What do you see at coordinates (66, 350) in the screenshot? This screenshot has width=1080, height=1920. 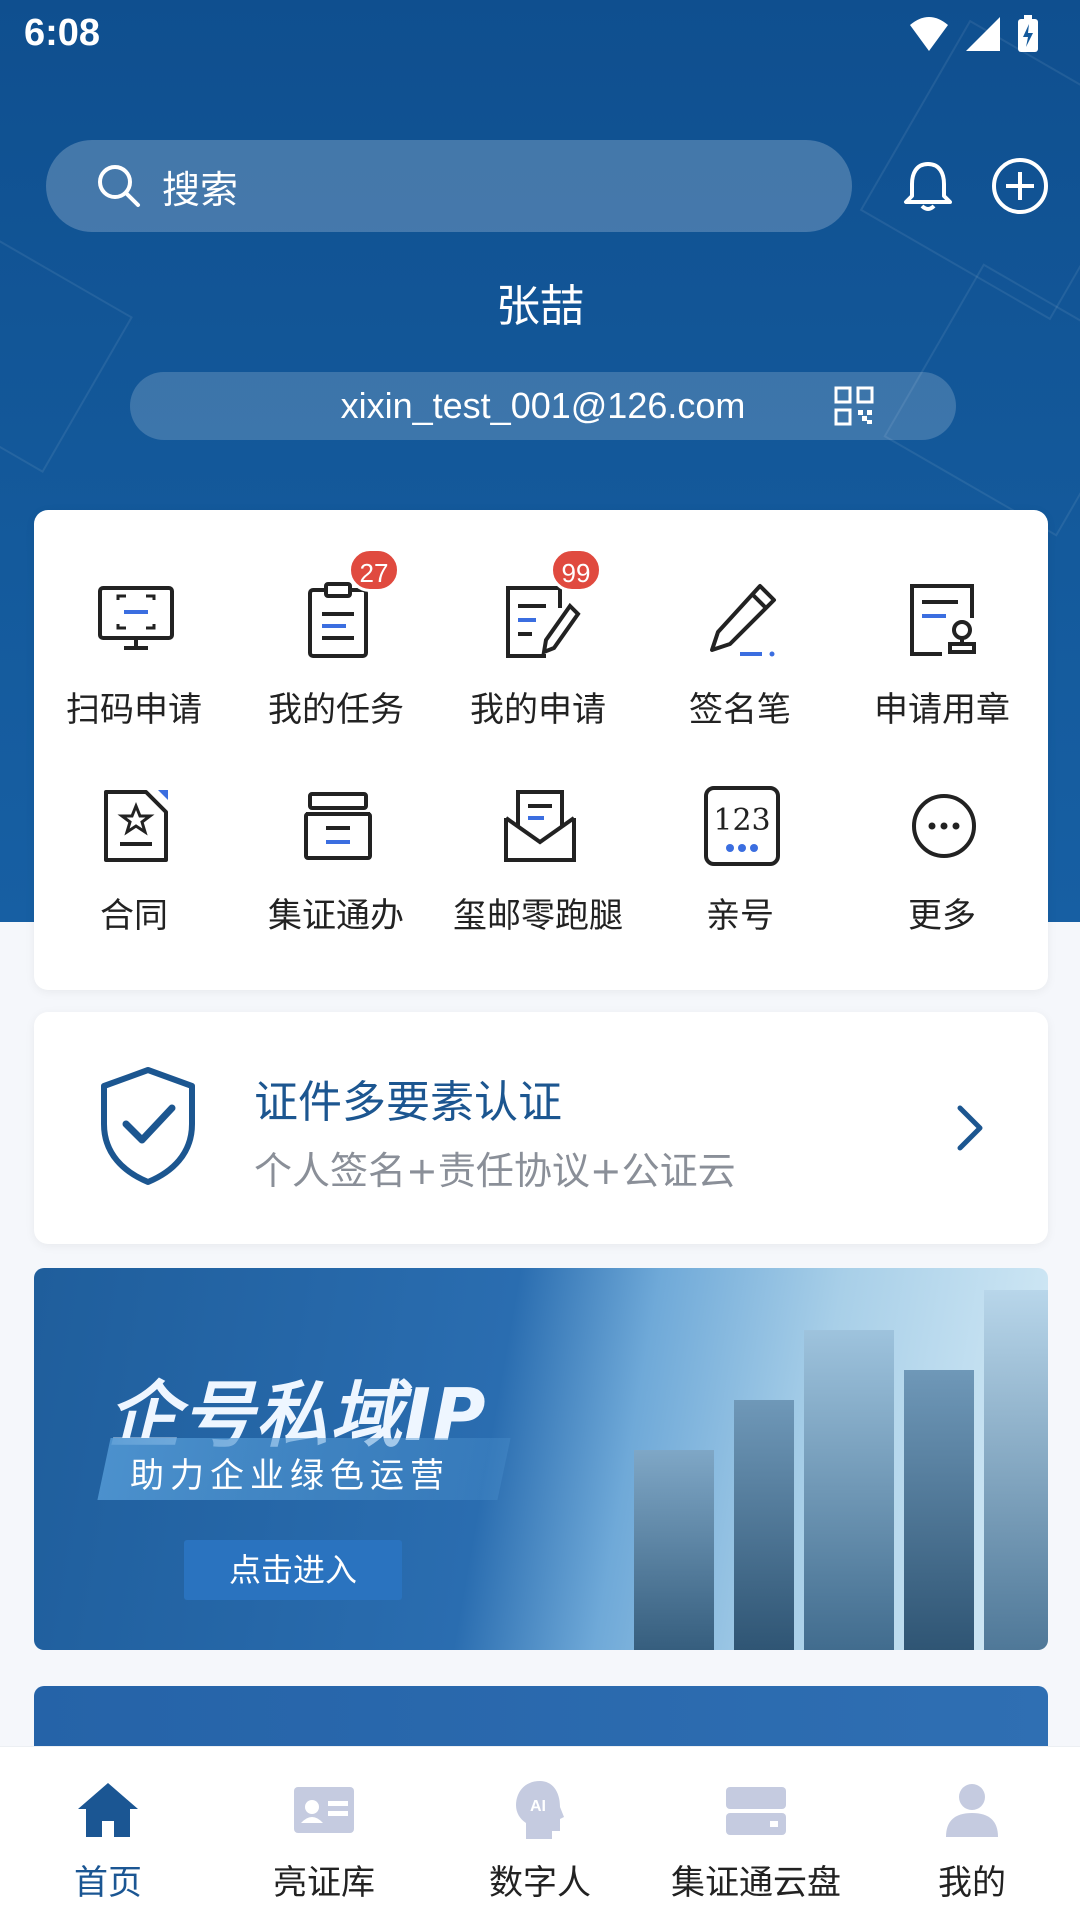 I see `hexagon-decoration` at bounding box center [66, 350].